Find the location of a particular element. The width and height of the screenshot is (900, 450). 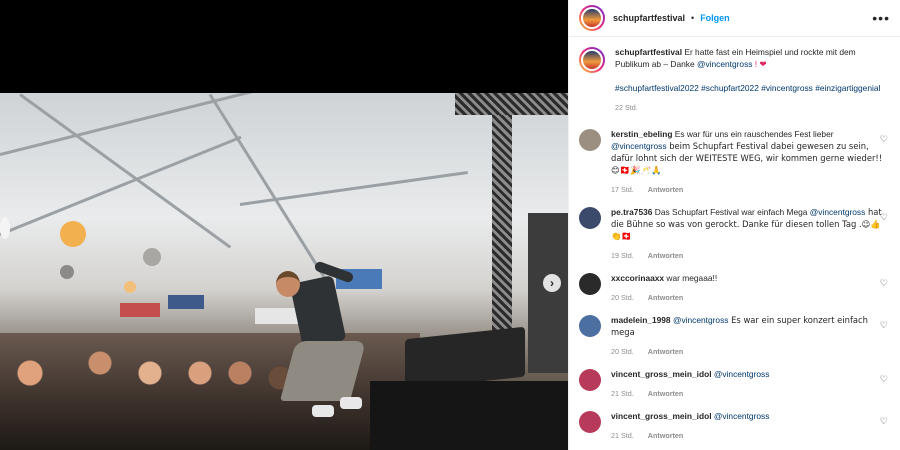

comment-meta: 19 Std. Antworten is located at coordinates (747, 256).